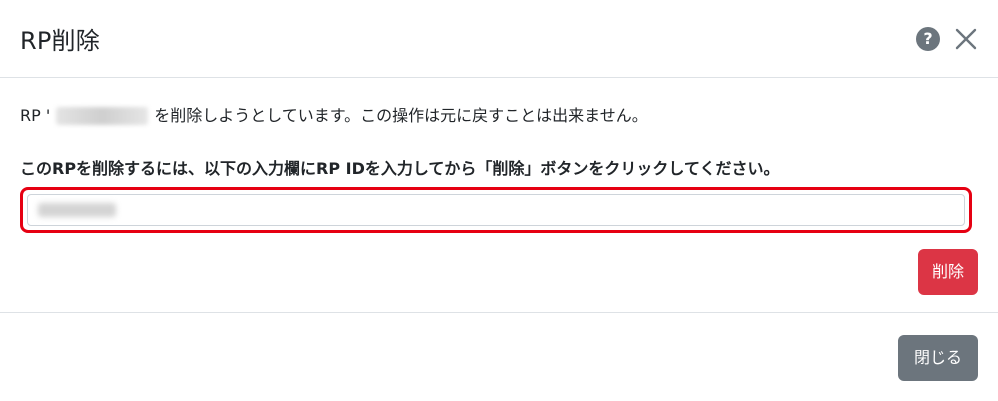 This screenshot has height=401, width=998. What do you see at coordinates (937, 358) in the screenshot?
I see `close-button: 閉じる` at bounding box center [937, 358].